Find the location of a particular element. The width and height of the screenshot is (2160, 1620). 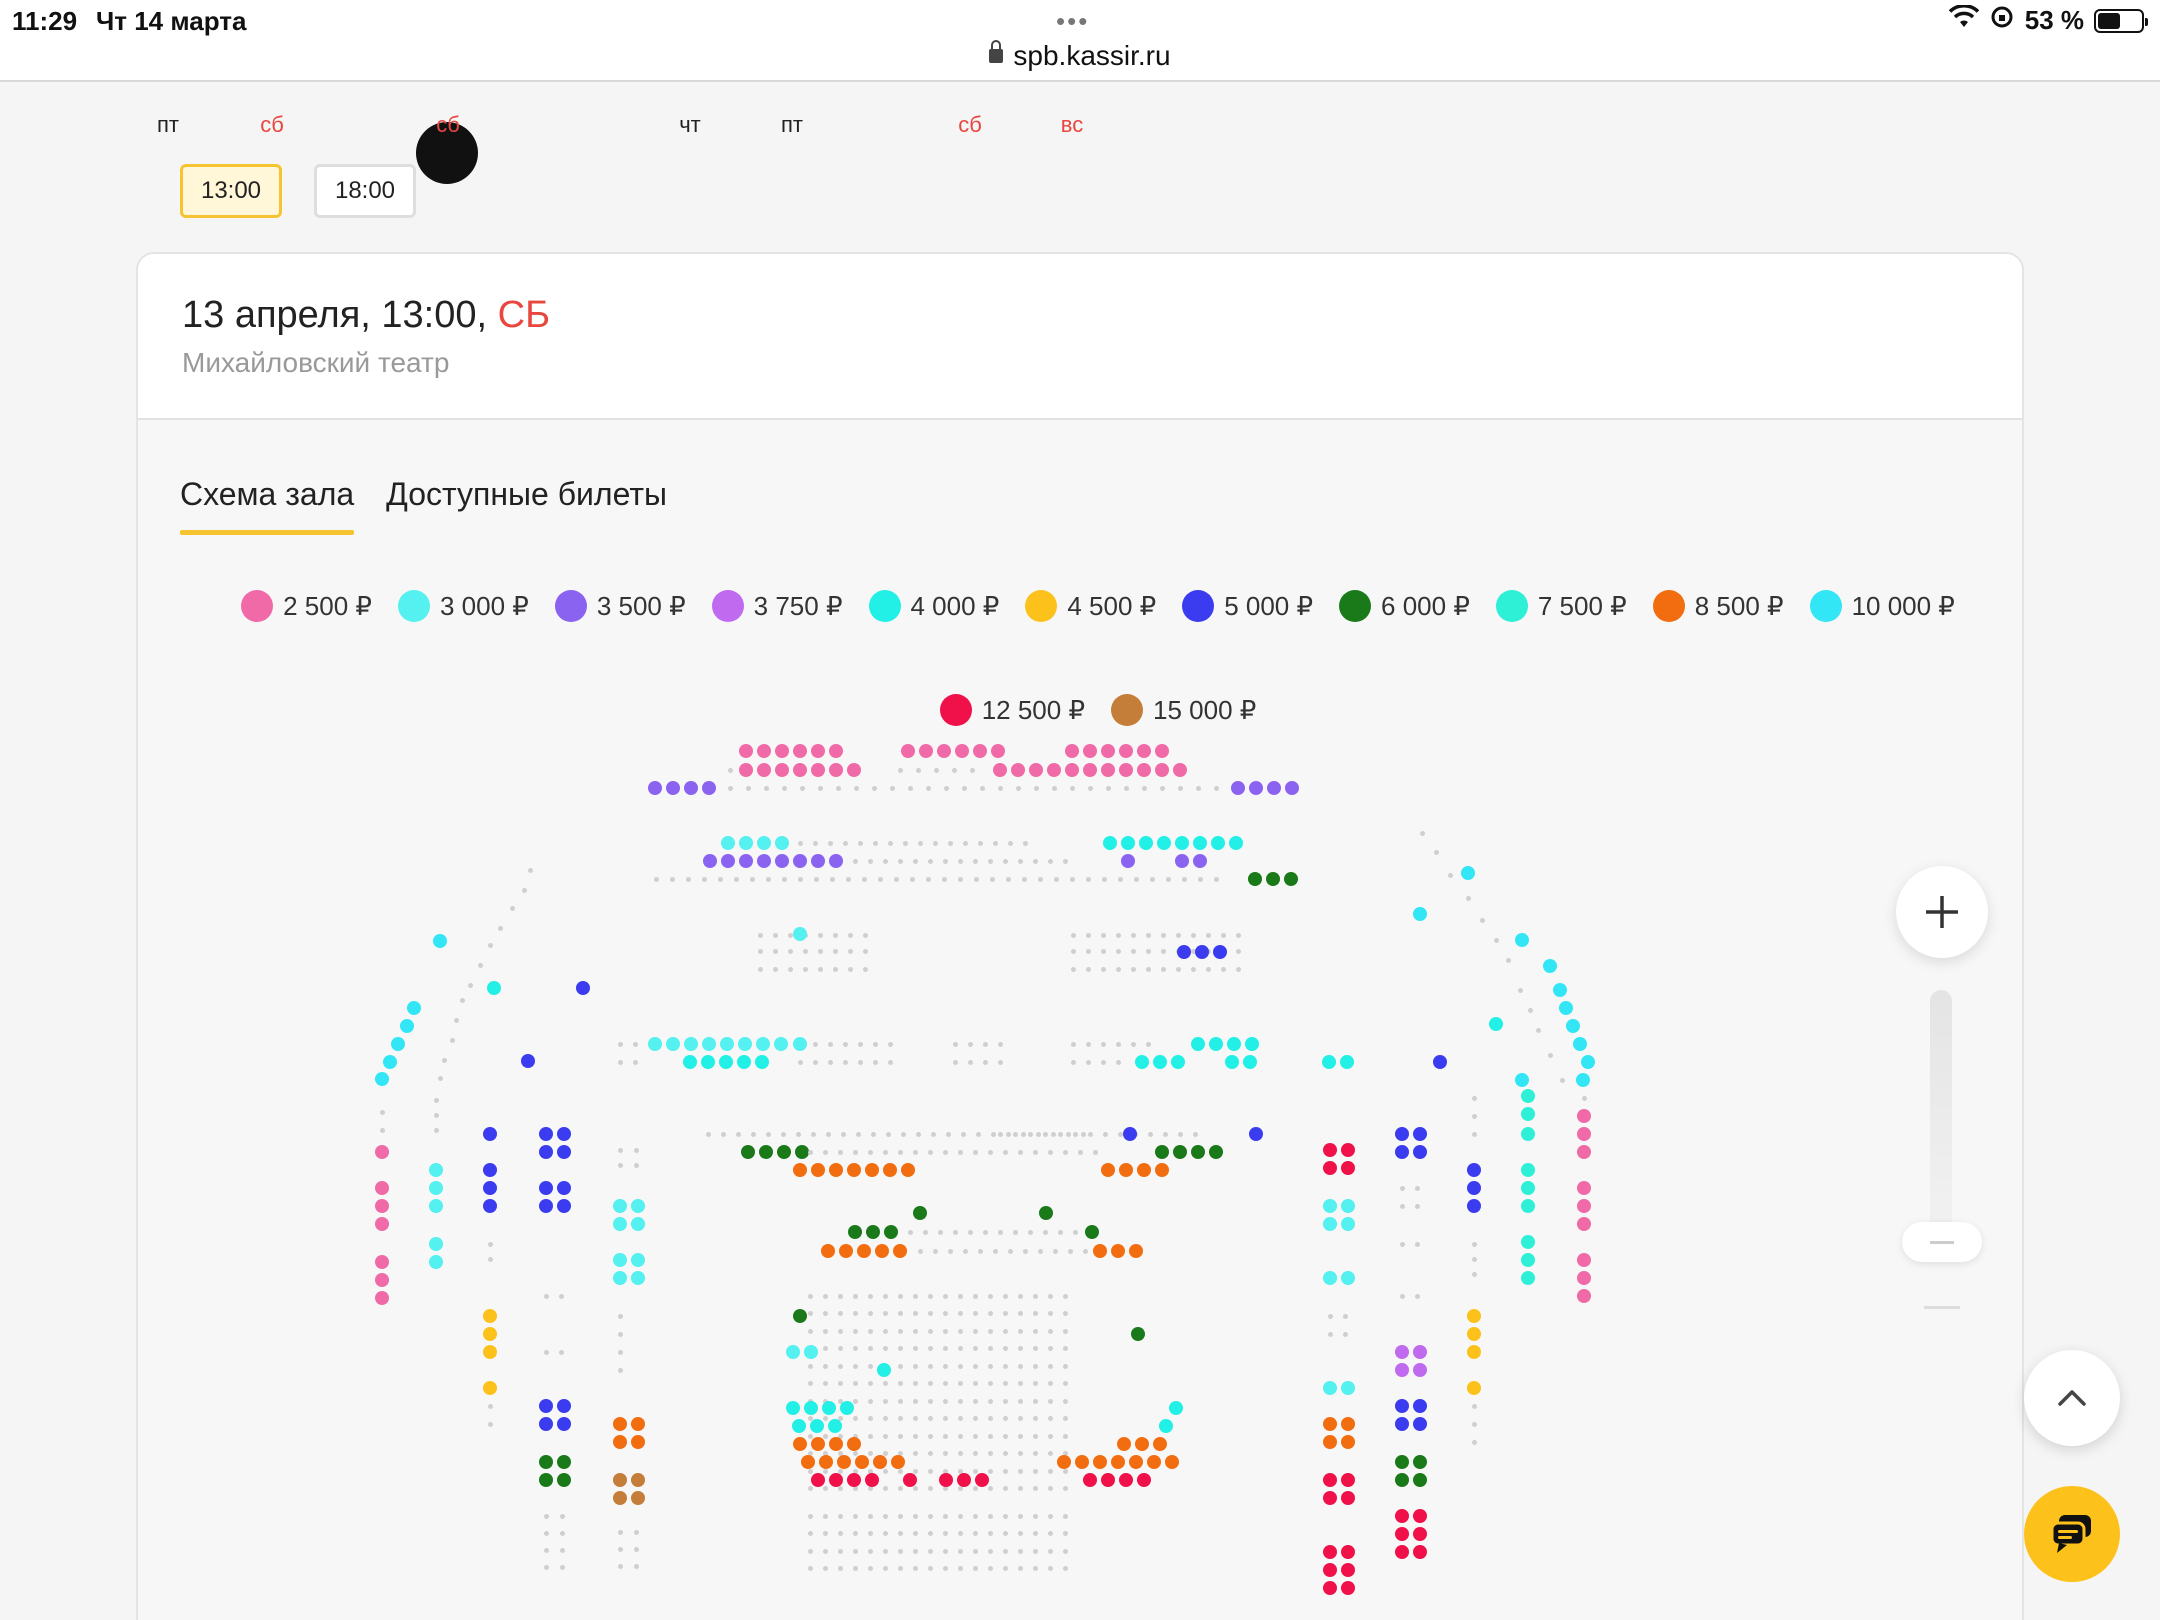

day-item: сб is located at coordinates (272, 125).